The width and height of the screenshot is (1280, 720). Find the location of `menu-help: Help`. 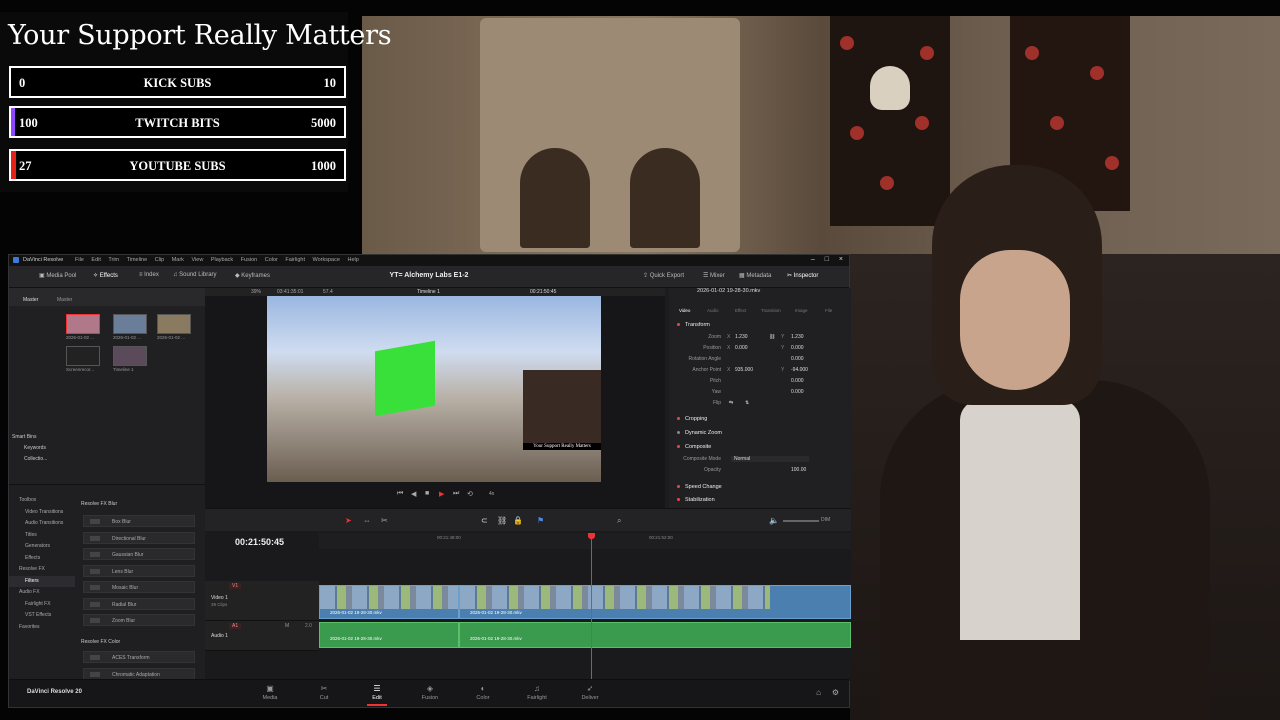

menu-help: Help is located at coordinates (352, 260).